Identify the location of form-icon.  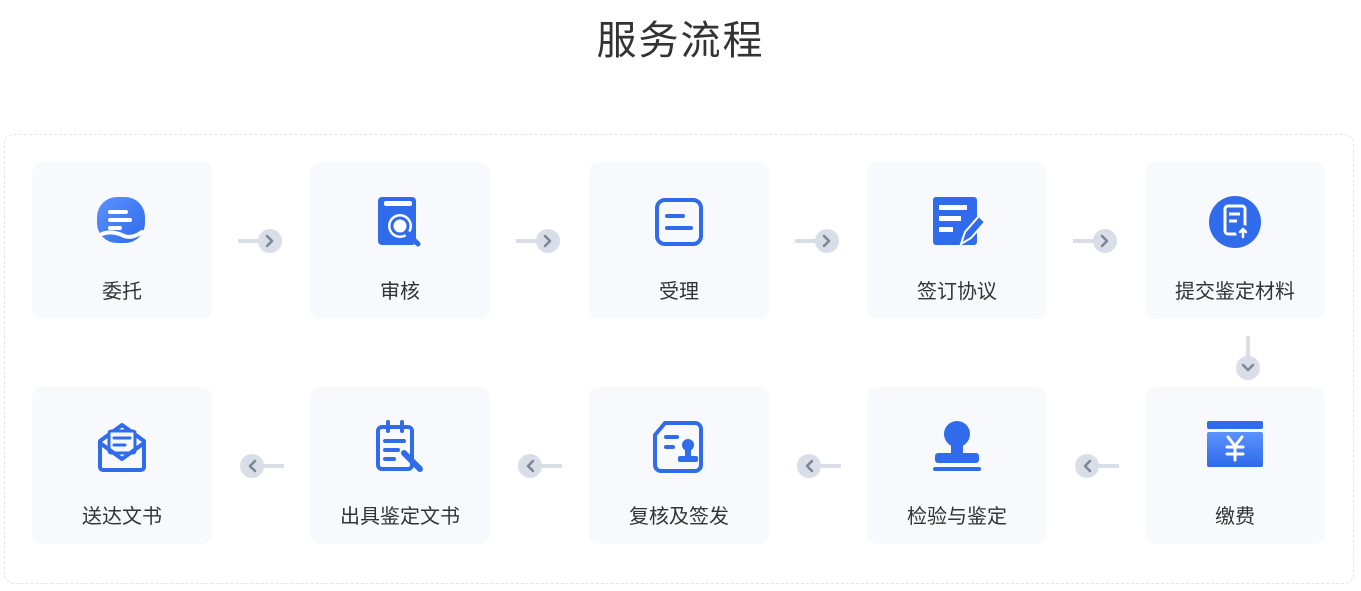
(679, 222).